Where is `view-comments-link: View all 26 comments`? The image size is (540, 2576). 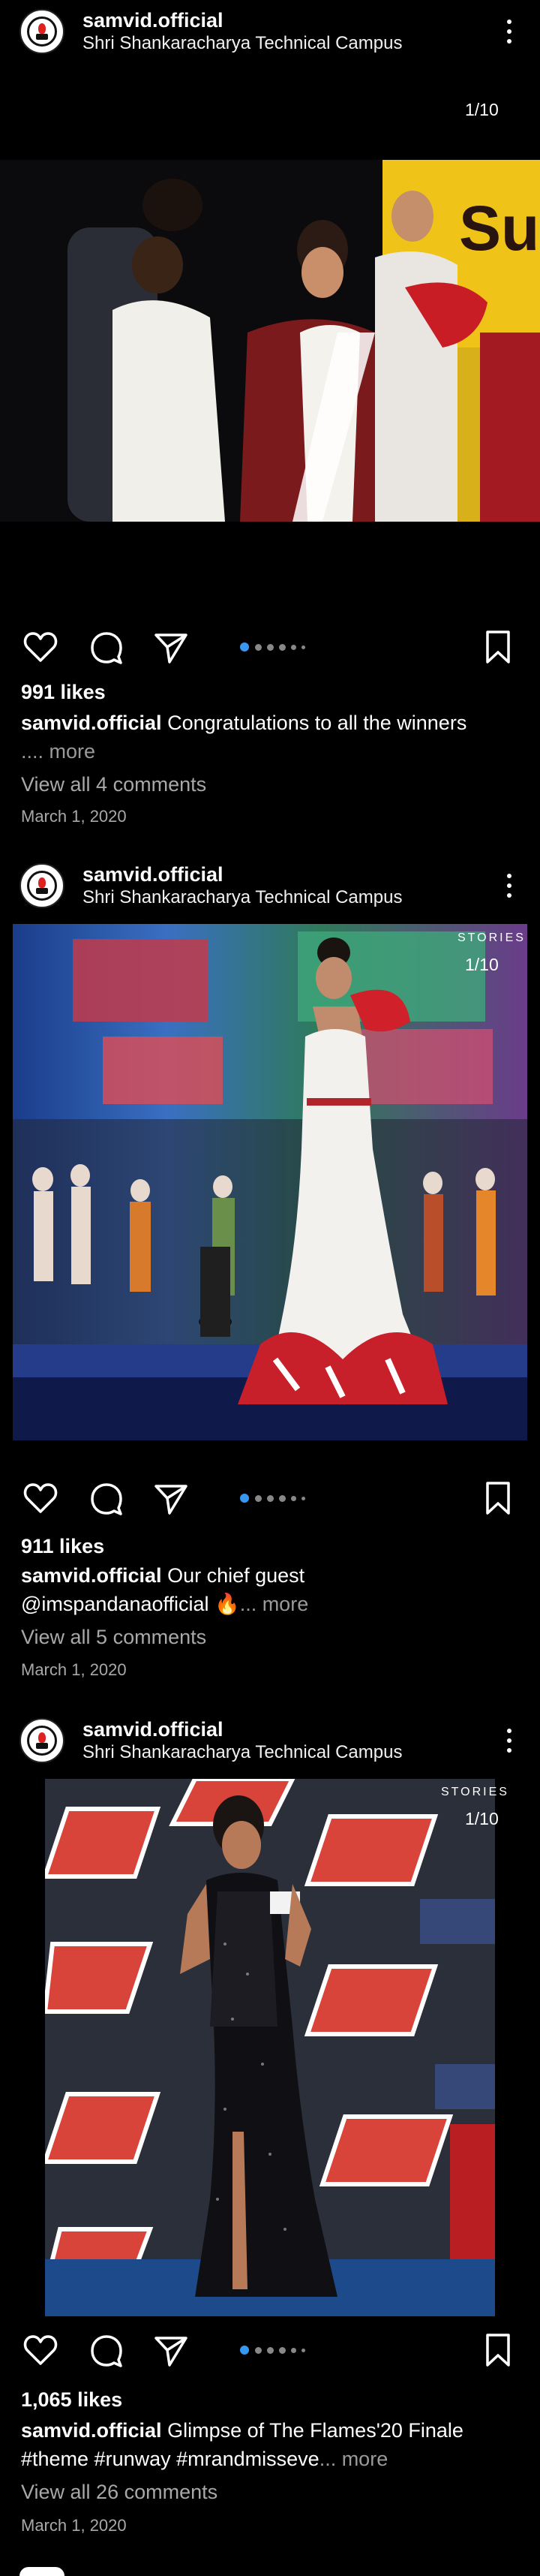 view-comments-link: View all 26 comments is located at coordinates (119, 2492).